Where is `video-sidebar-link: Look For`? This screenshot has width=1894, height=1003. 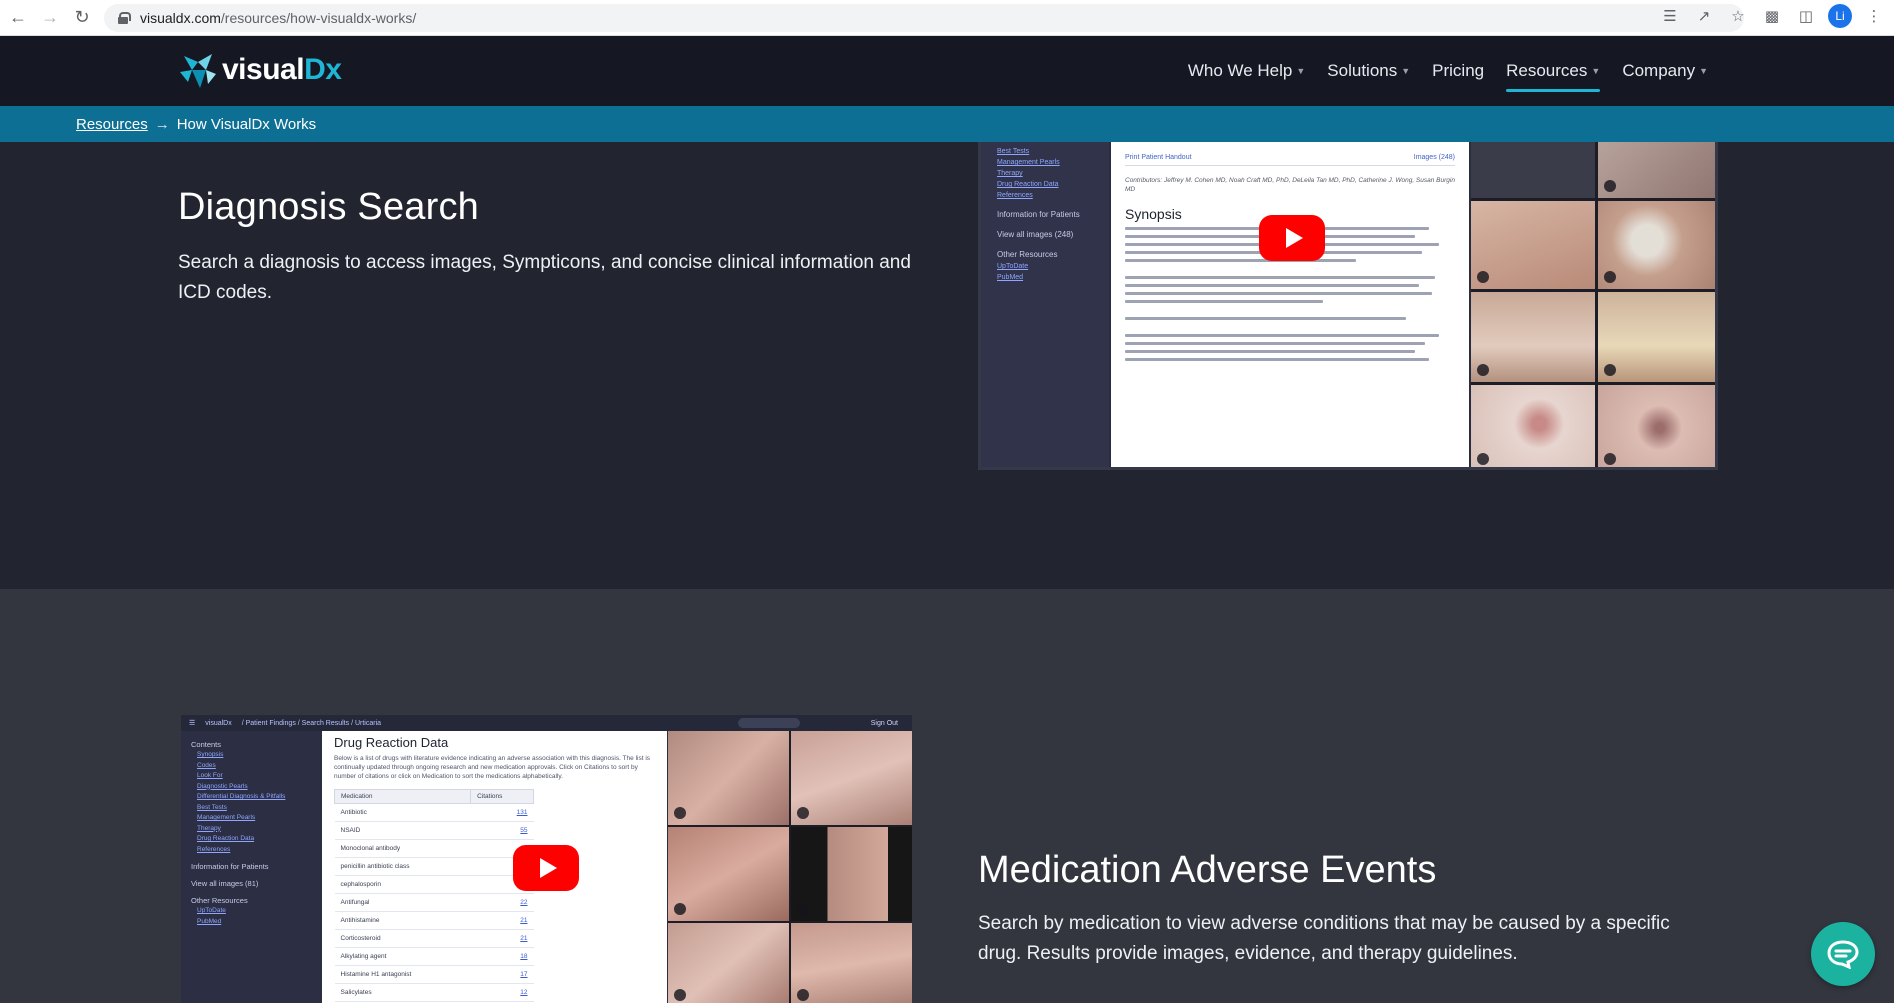 video-sidebar-link: Look For is located at coordinates (210, 775).